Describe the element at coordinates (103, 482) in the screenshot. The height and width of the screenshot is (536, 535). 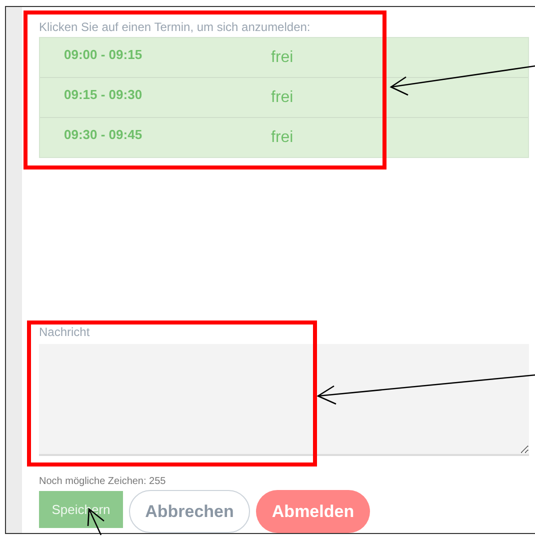
I see `character-counter: Noch mögliche Zeichen: 255` at that location.